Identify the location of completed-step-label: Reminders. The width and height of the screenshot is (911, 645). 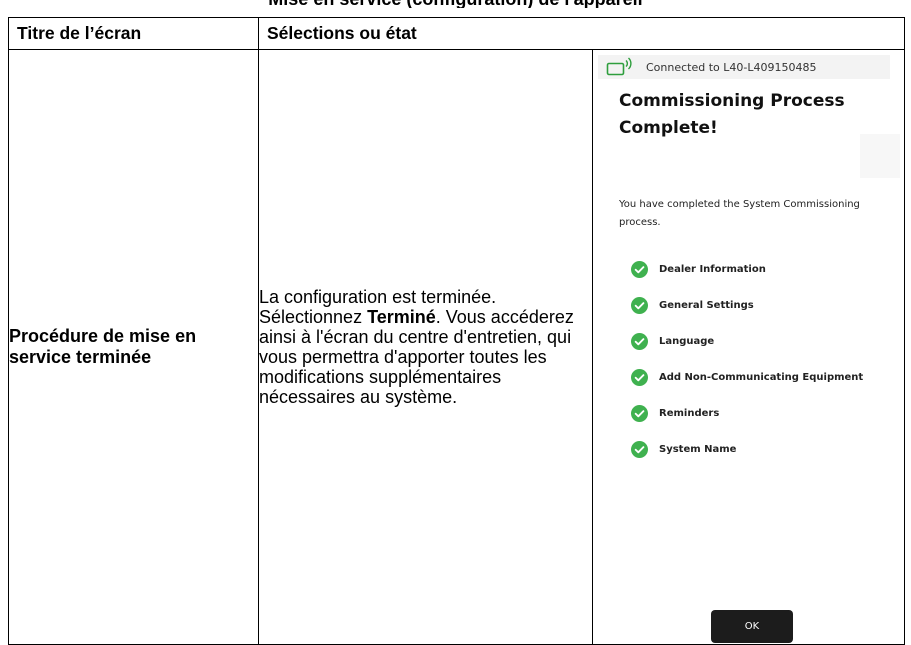
(689, 413).